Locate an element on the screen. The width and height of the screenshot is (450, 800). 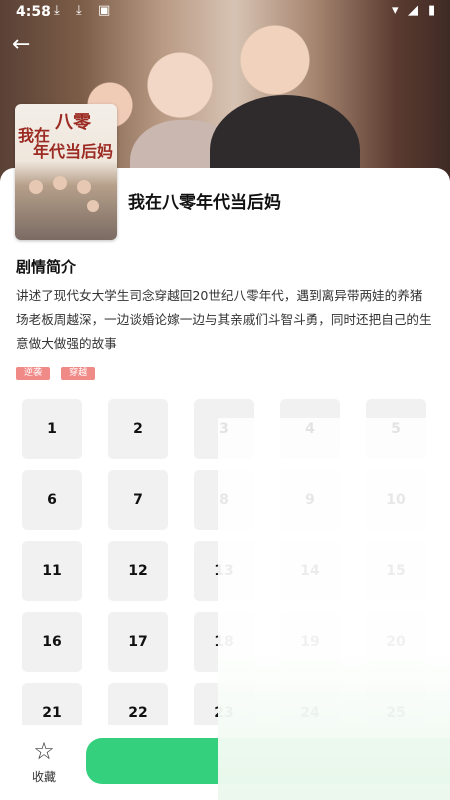
favorite-label: 收藏 is located at coordinates (43, 777).